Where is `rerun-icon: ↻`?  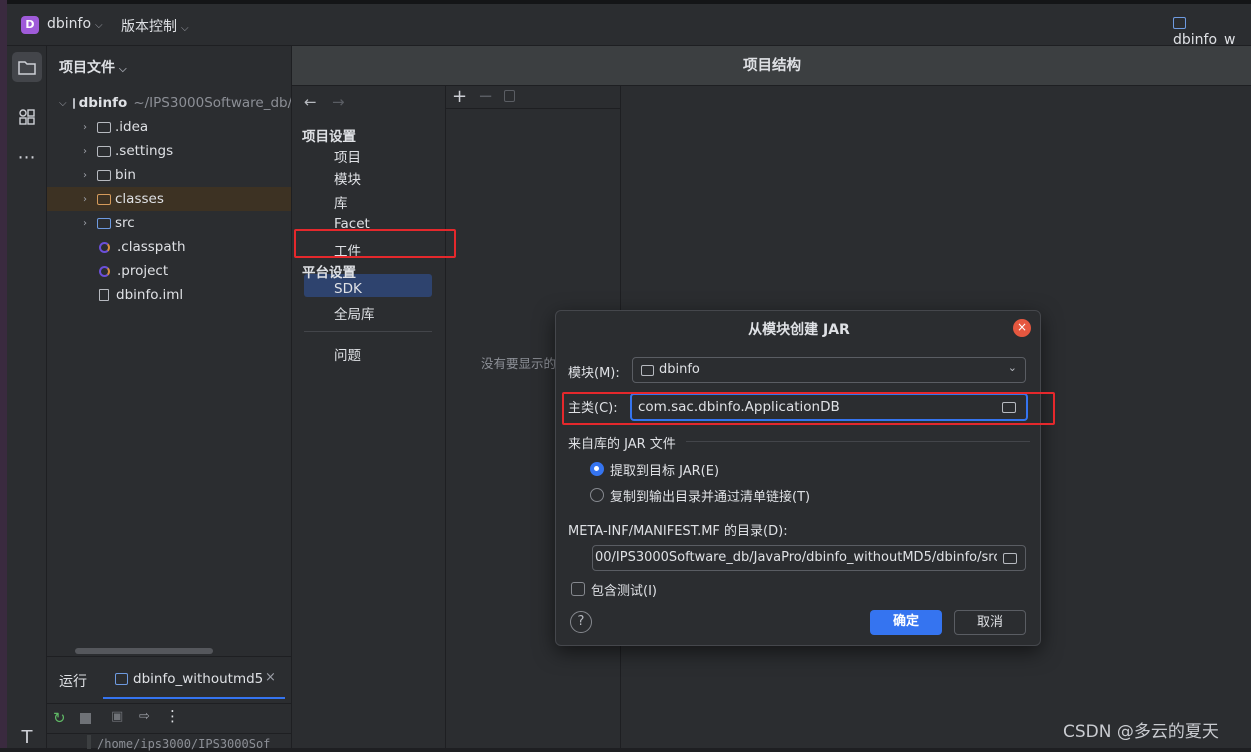 rerun-icon: ↻ is located at coordinates (59, 718).